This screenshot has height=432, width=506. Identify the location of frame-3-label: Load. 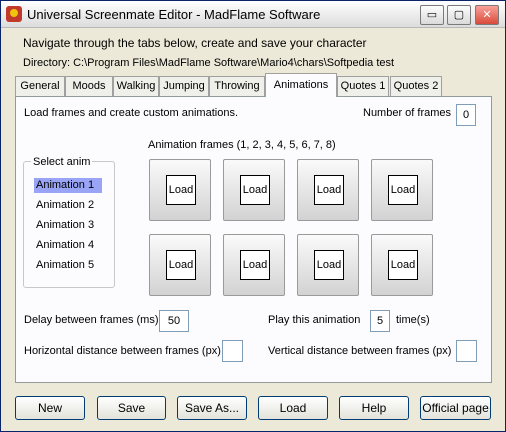
(329, 190).